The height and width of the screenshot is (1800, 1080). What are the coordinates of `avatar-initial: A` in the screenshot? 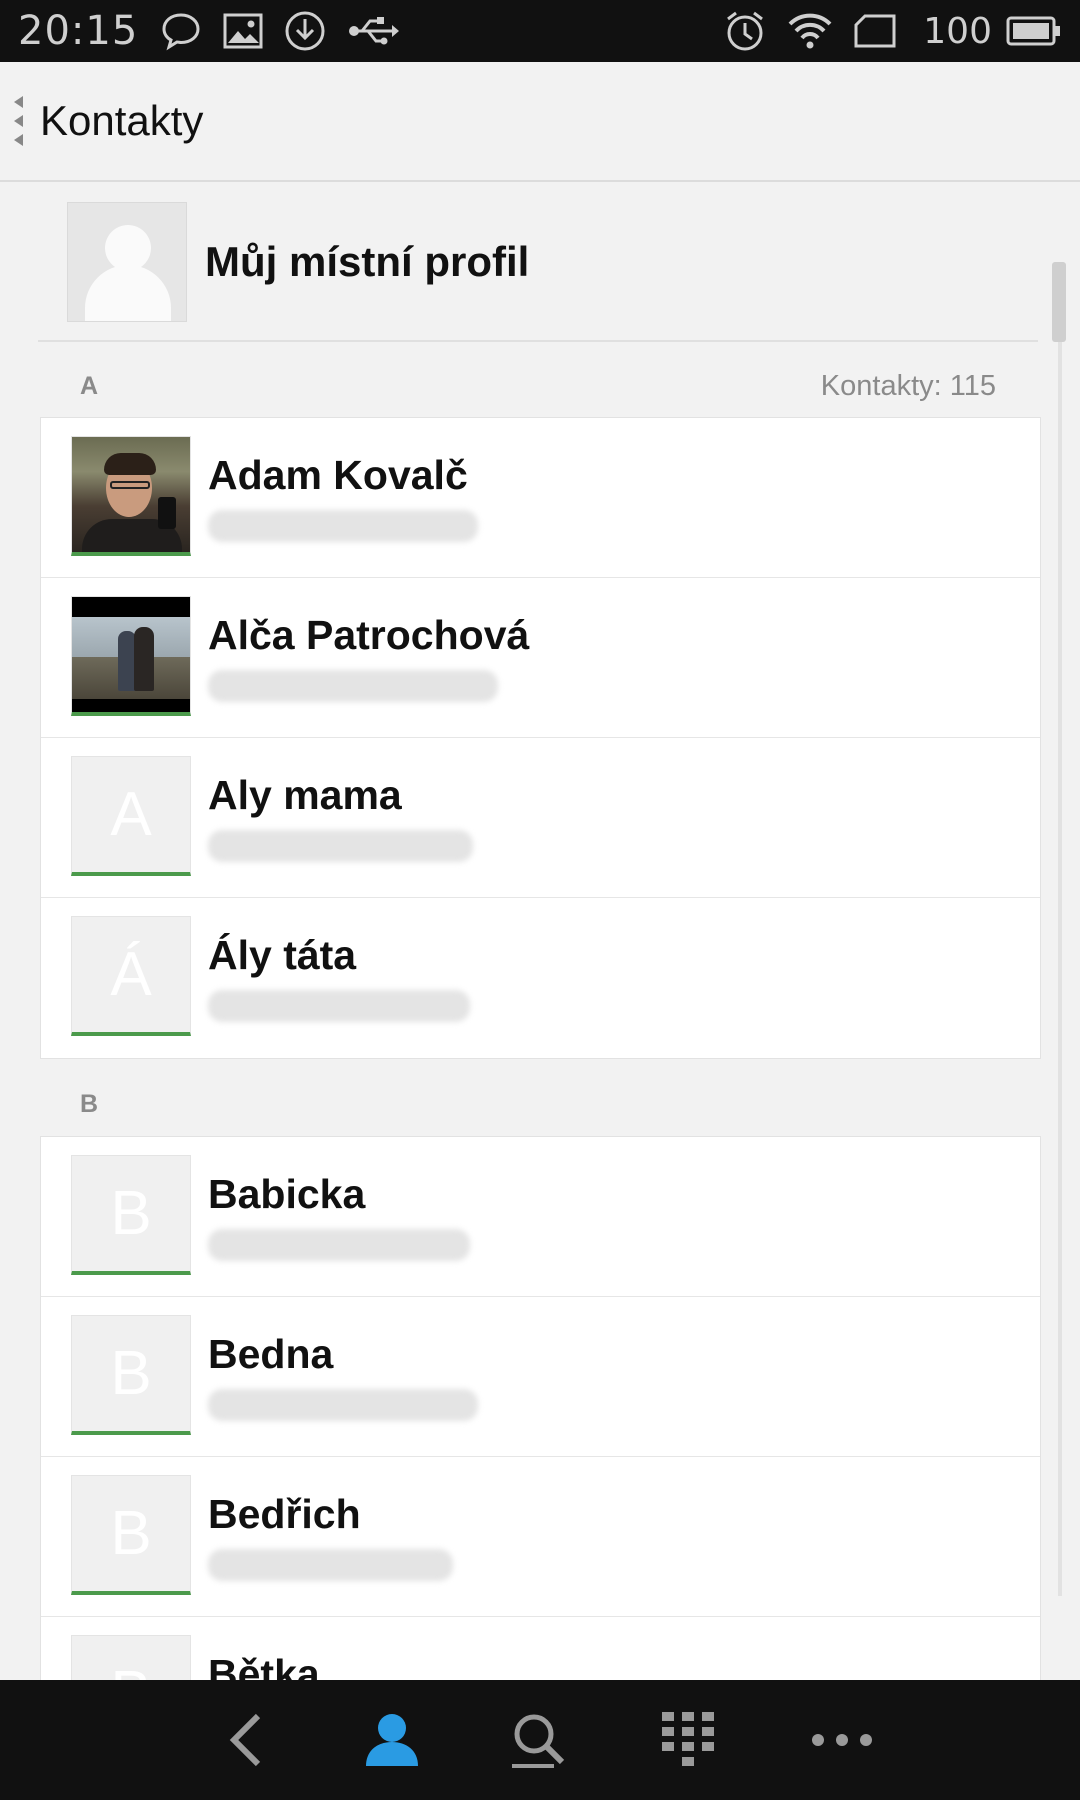 It's located at (131, 814).